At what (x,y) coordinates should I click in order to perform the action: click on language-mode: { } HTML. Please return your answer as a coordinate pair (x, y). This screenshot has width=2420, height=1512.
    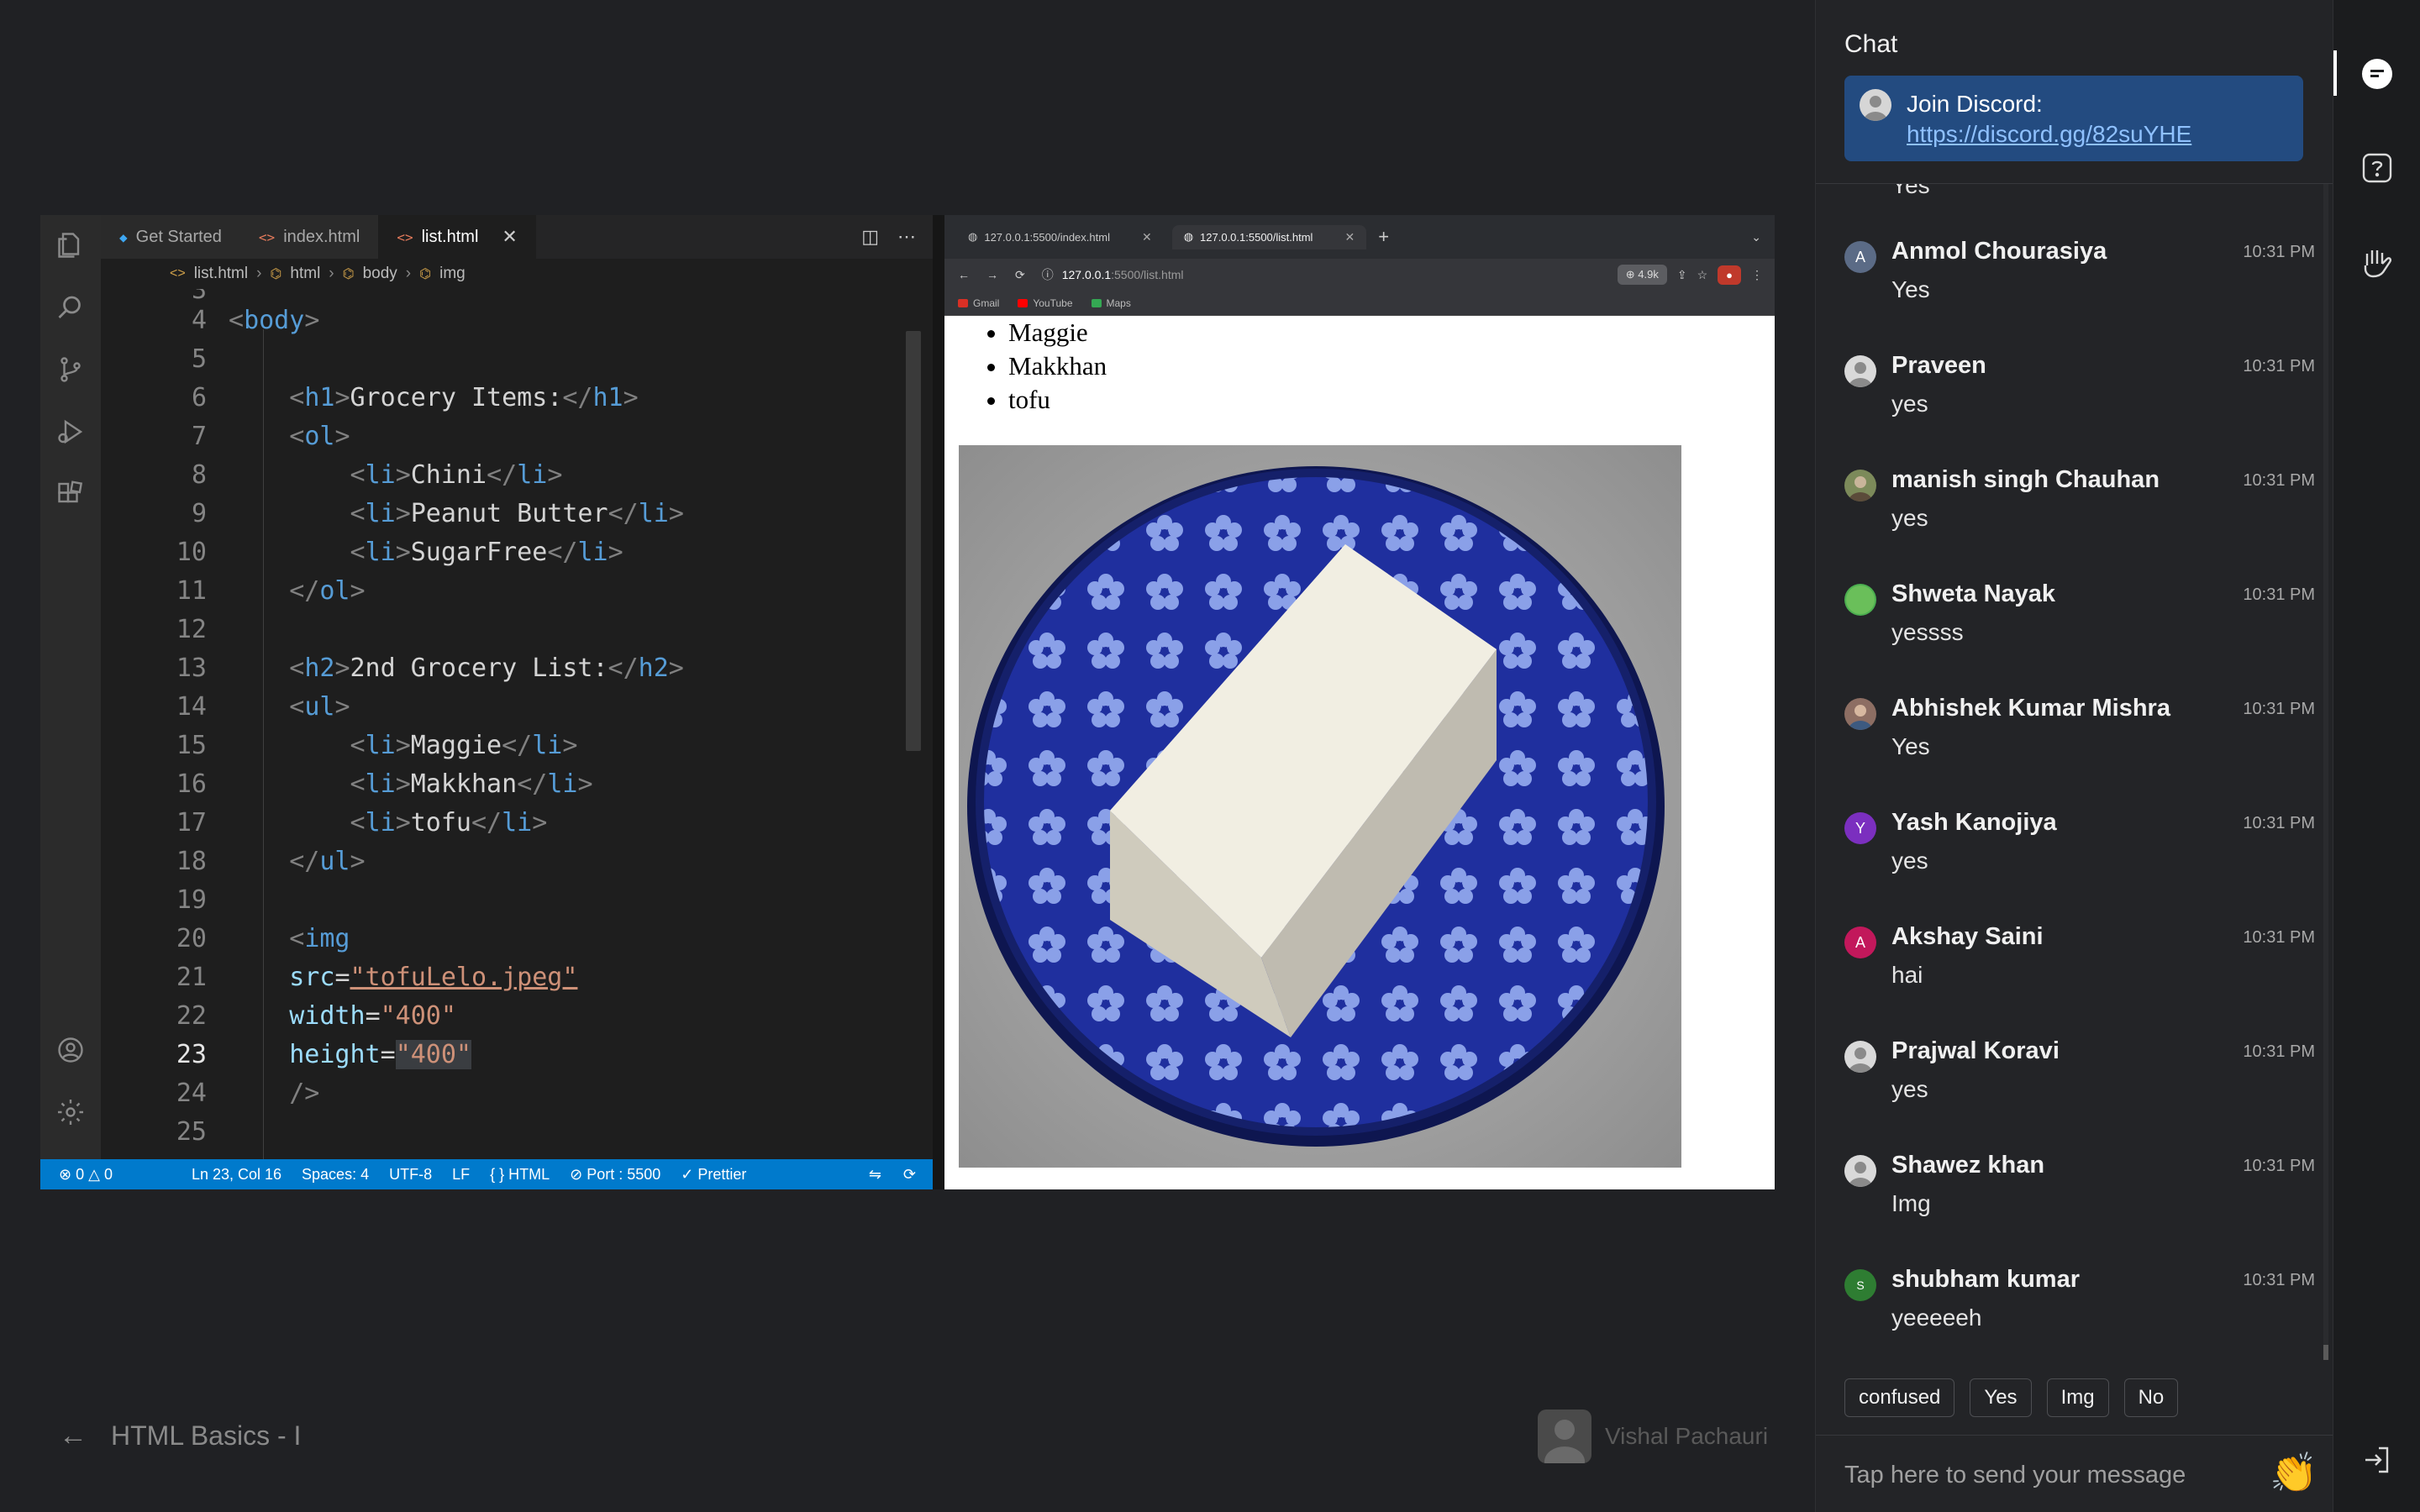
    Looking at the image, I should click on (520, 1175).